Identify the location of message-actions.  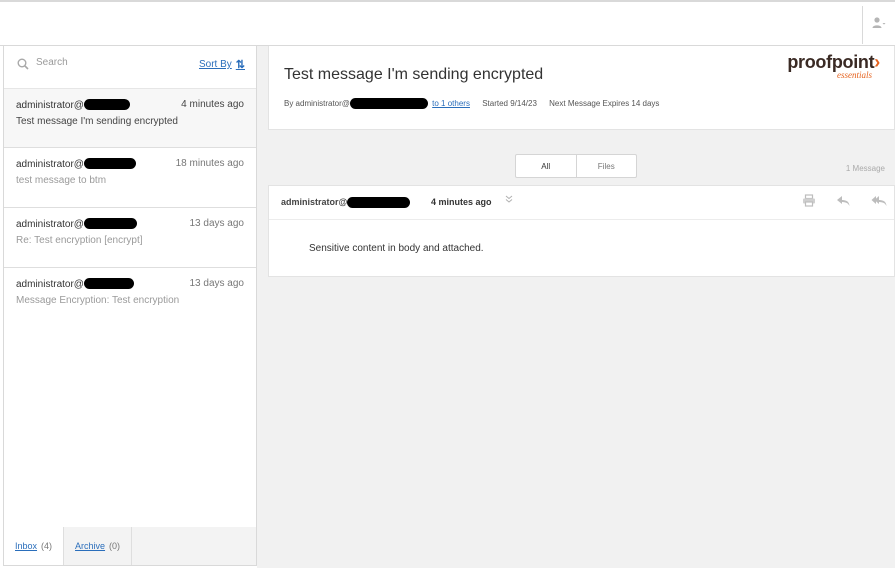
(845, 200).